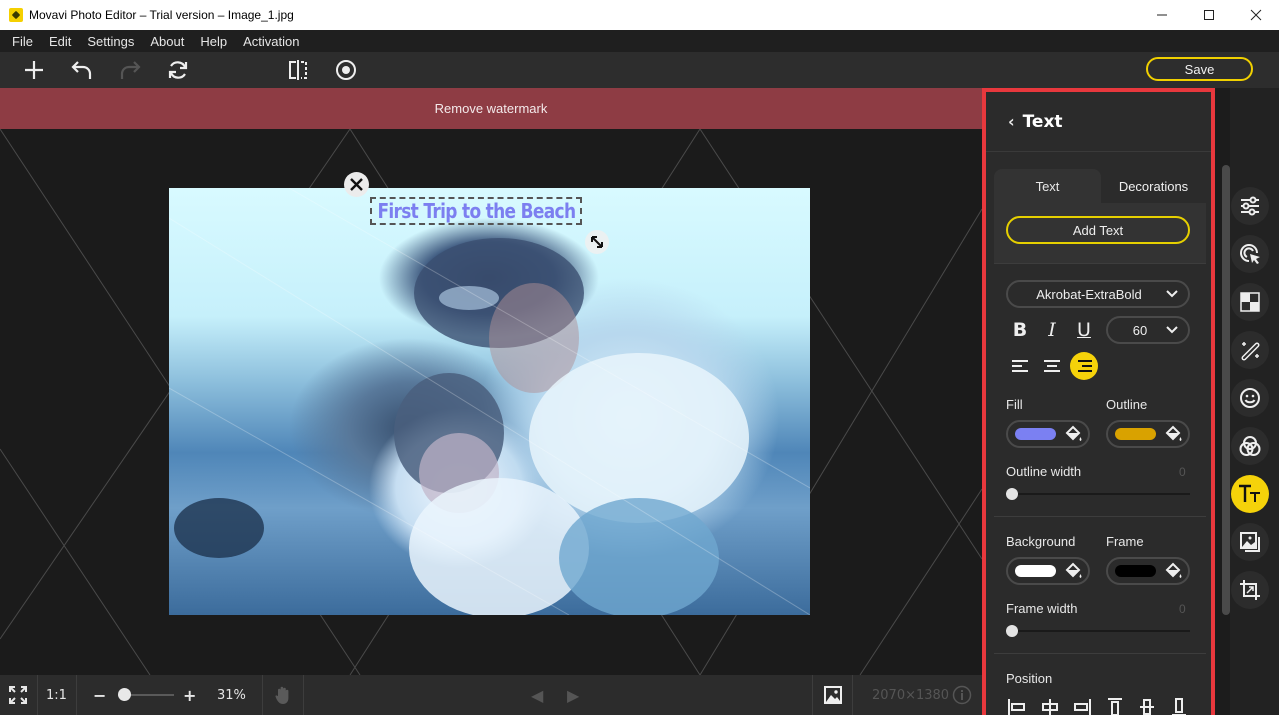  Describe the element at coordinates (1084, 330) in the screenshot. I see `underline-button: U` at that location.